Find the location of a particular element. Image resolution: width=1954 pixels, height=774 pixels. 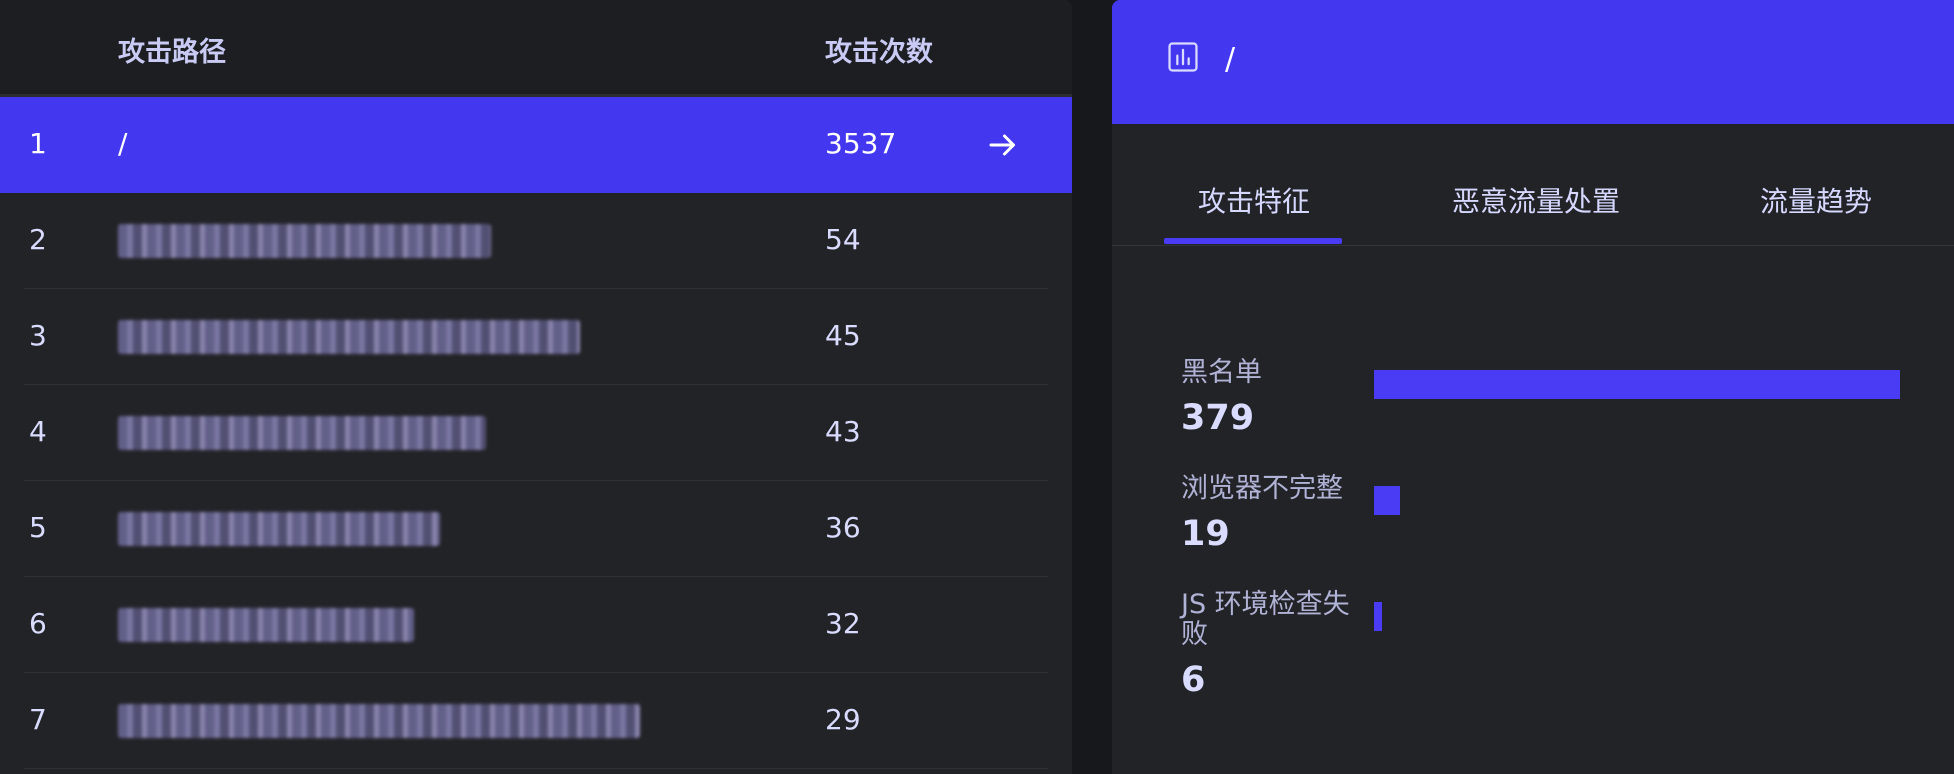

row-index: 7 is located at coordinates (38, 719).